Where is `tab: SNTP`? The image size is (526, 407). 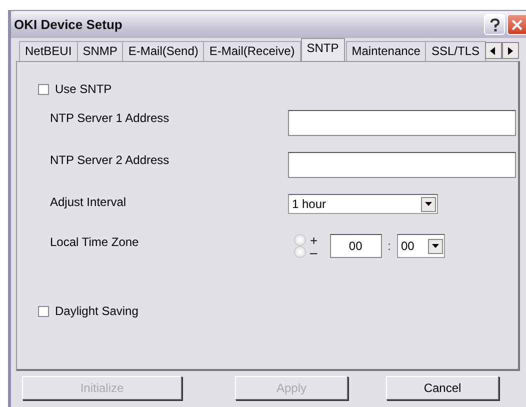 tab: SNTP is located at coordinates (322, 49).